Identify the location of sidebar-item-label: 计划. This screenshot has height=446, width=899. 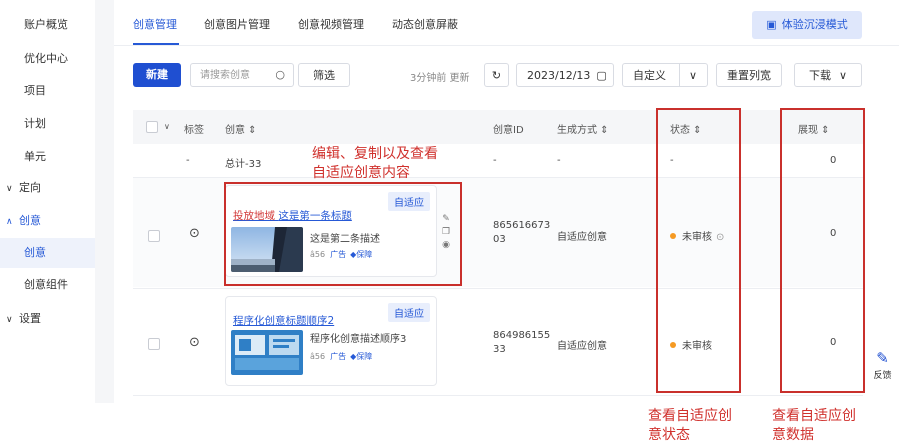
(35, 123).